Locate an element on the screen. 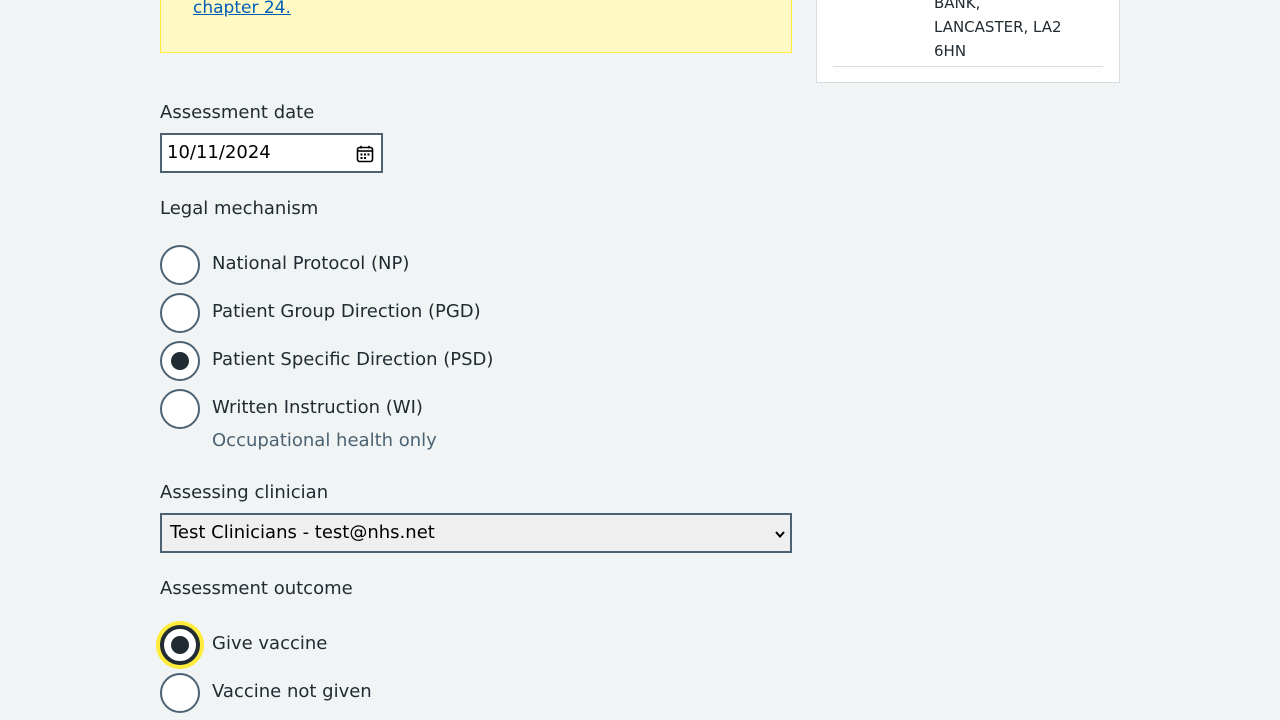  inset-text: chapter 24. is located at coordinates (476, 26).